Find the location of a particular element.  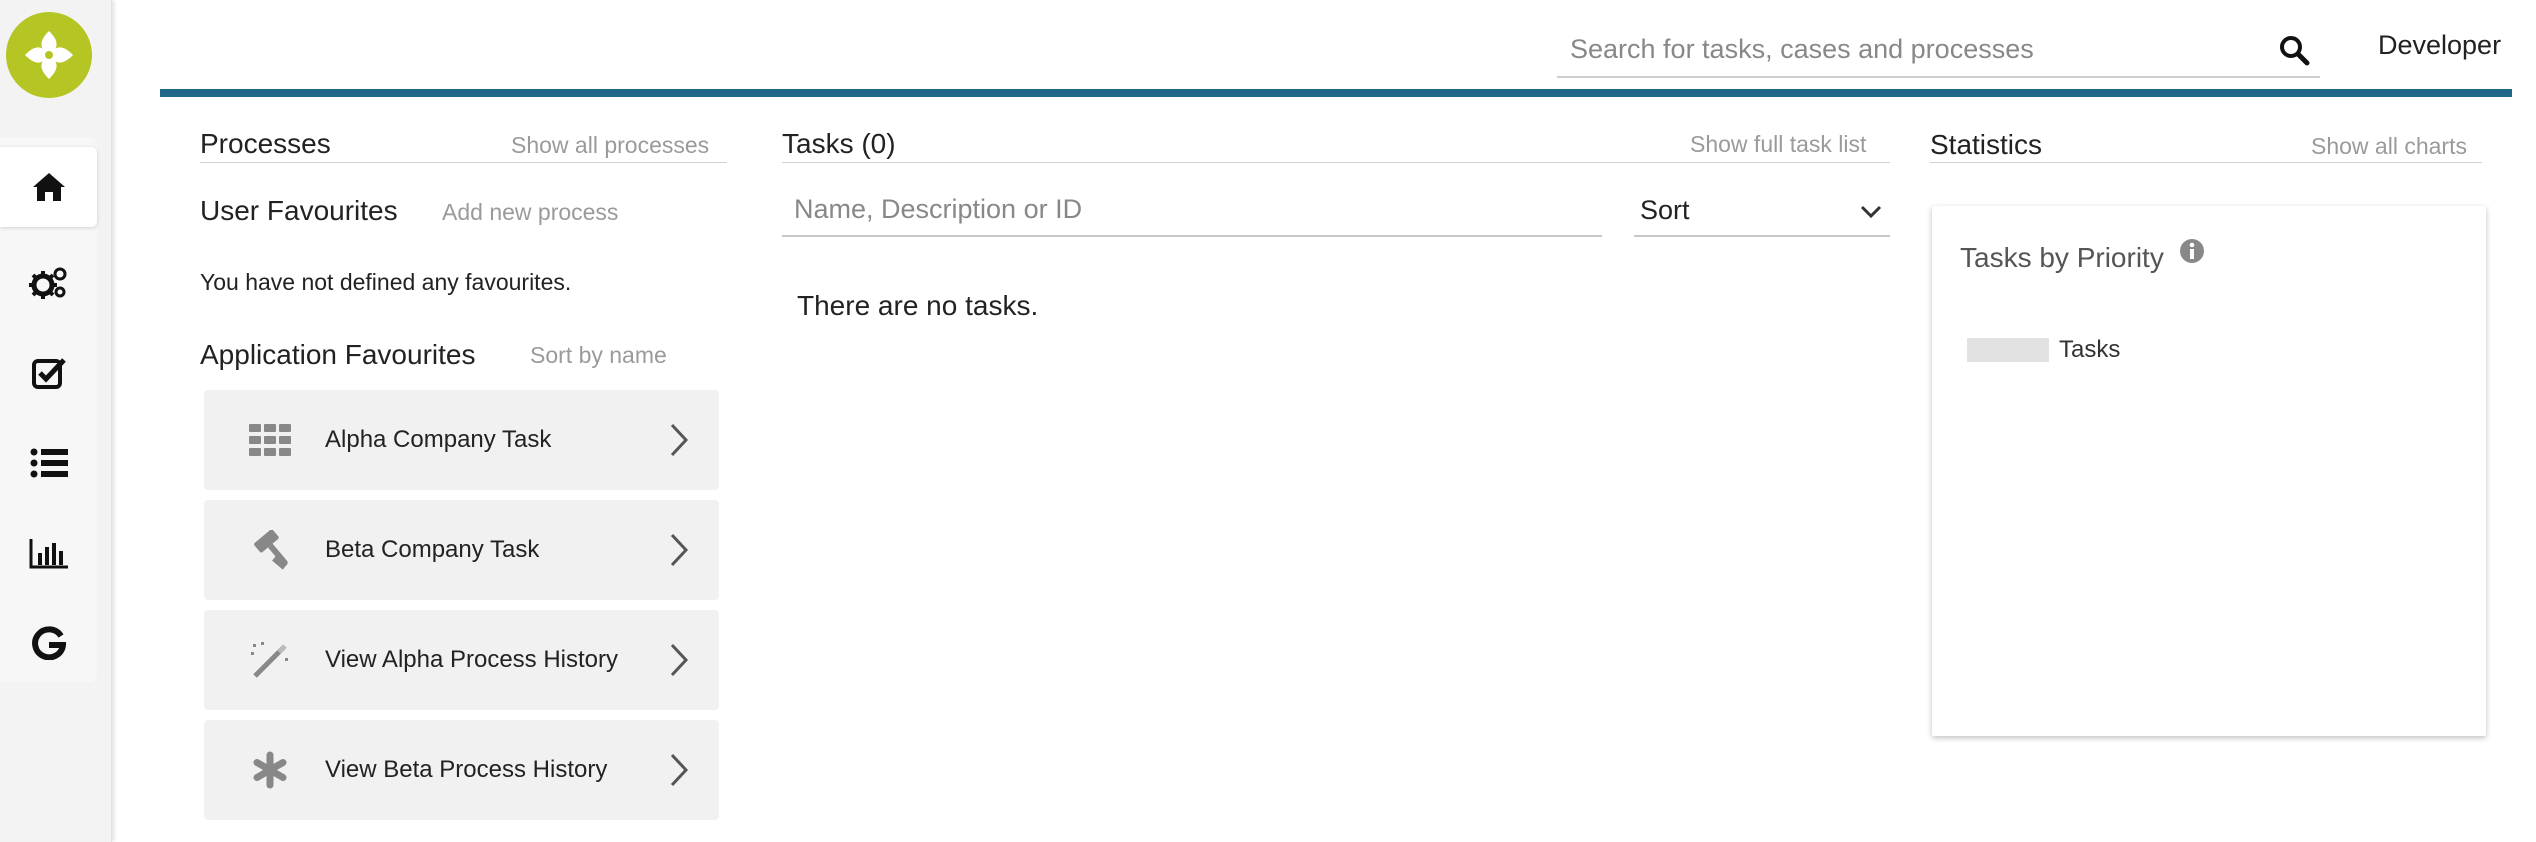

task-filter-input is located at coordinates (1192, 209).